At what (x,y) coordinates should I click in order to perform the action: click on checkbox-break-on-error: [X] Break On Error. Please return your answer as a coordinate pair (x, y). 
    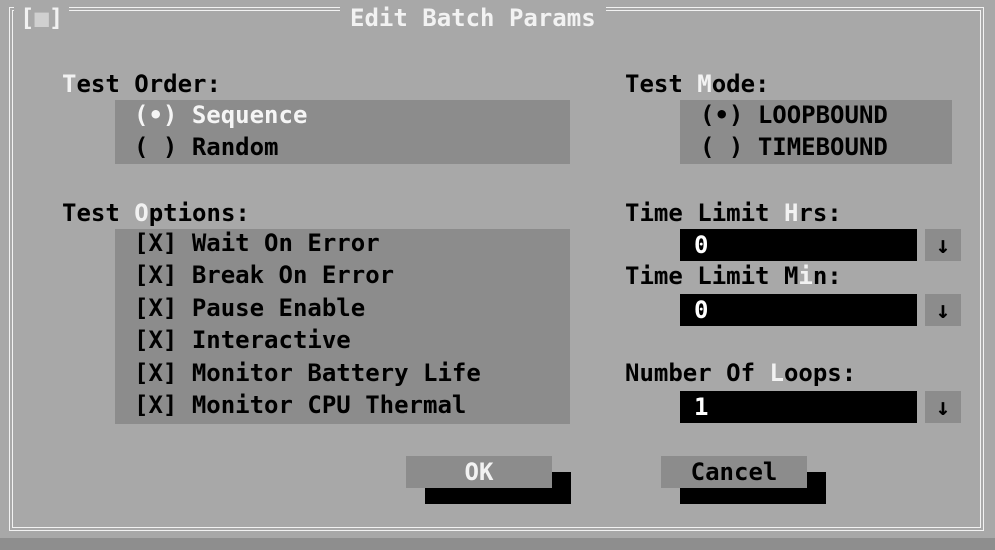
    Looking at the image, I should click on (264, 275).